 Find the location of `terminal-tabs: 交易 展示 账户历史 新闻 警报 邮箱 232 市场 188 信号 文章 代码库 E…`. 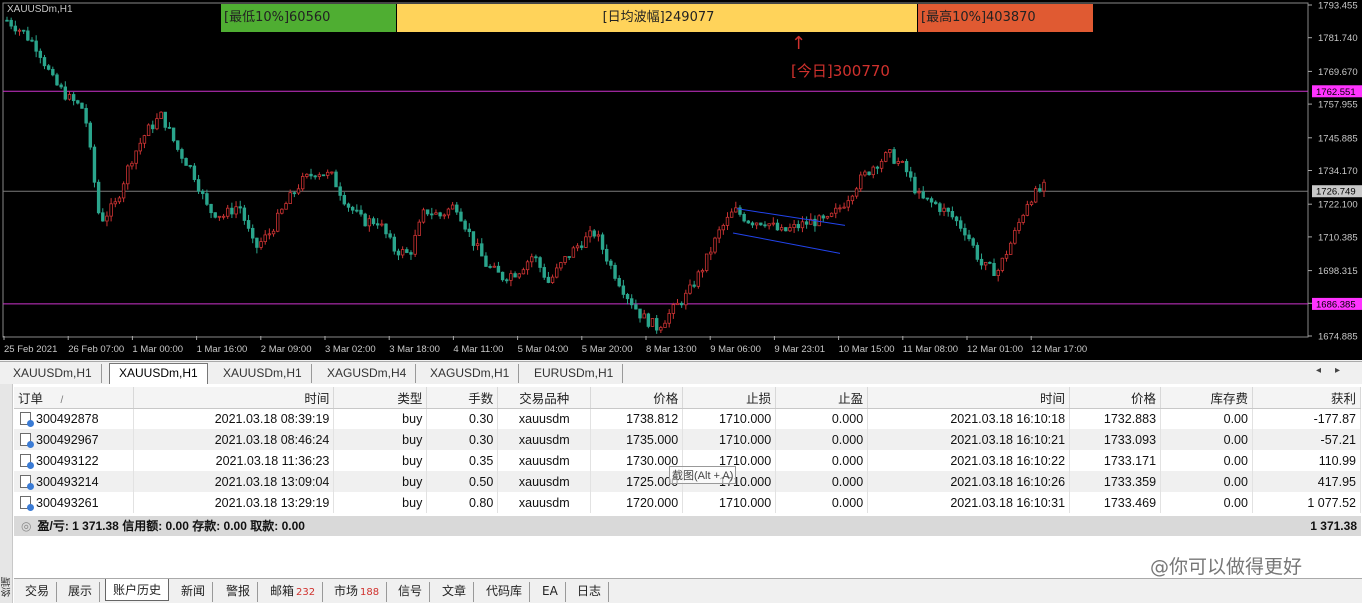

terminal-tabs: 交易 展示 账户历史 新闻 警报 邮箱 232 市场 188 信号 文章 代码库 E… is located at coordinates (688, 590).